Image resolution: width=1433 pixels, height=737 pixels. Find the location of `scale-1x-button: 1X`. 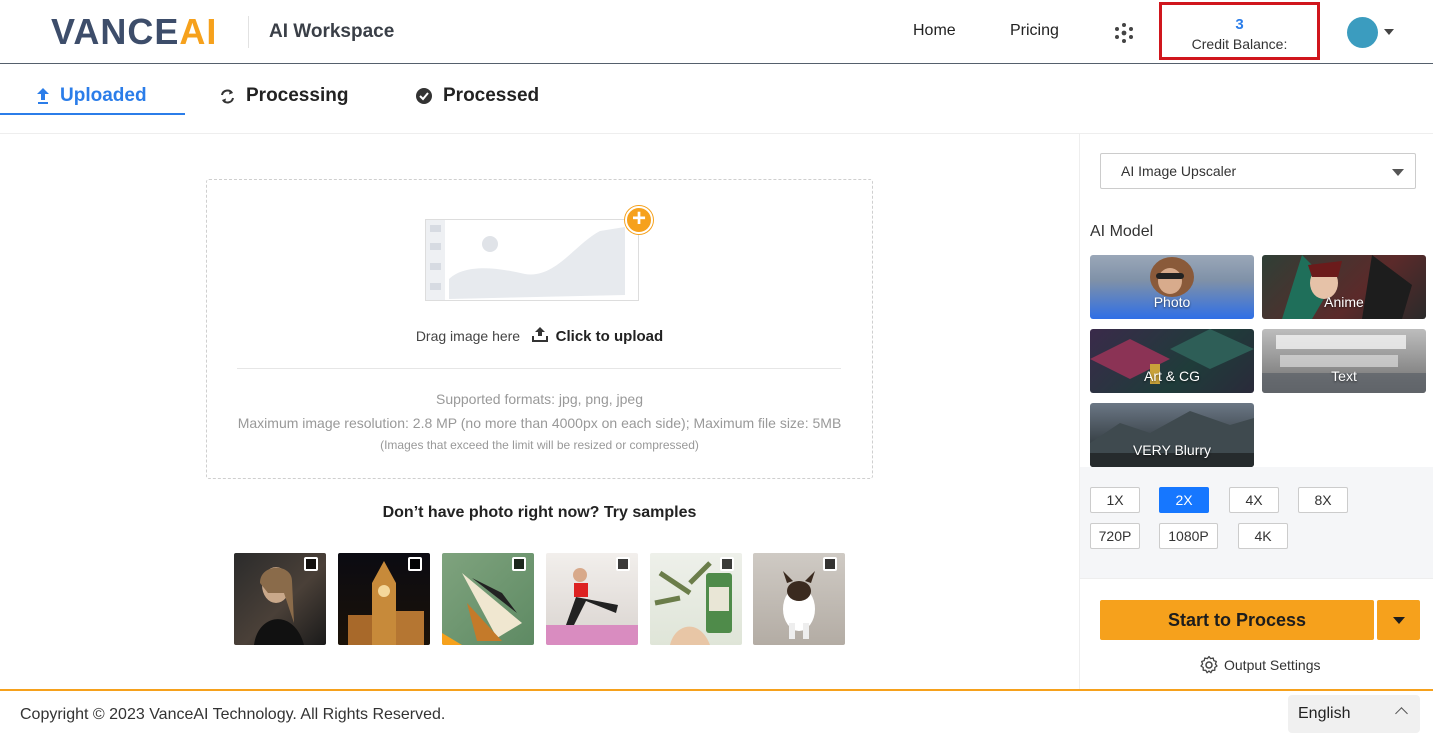

scale-1x-button: 1X is located at coordinates (1115, 500).